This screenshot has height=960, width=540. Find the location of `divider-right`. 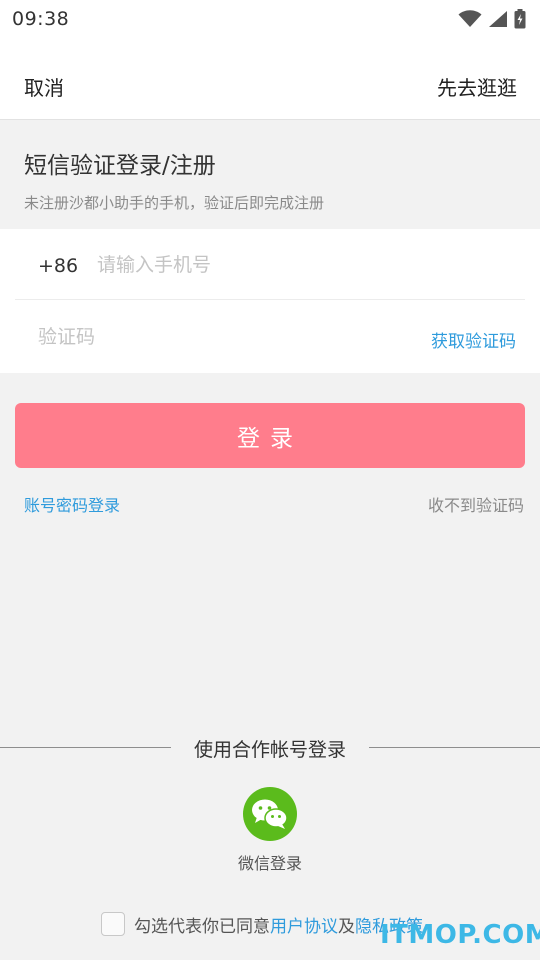

divider-right is located at coordinates (454, 747).